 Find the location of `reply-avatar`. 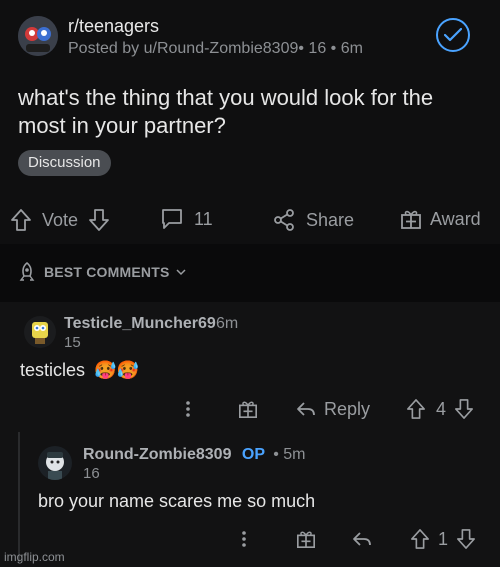

reply-avatar is located at coordinates (55, 463).